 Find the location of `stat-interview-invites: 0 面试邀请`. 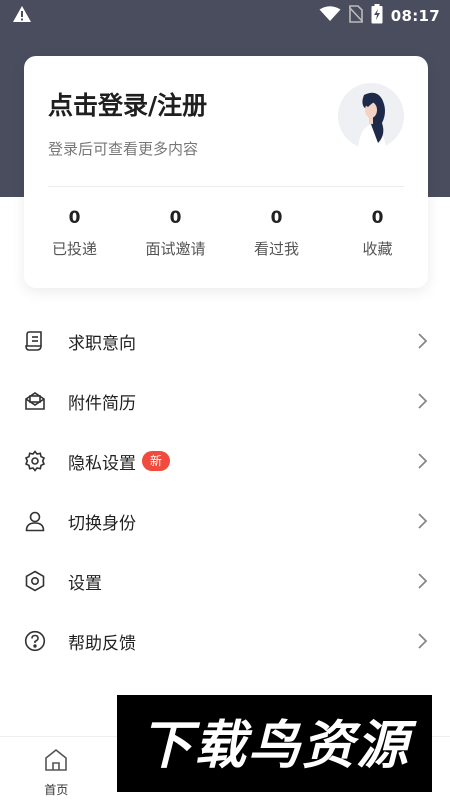

stat-interview-invites: 0 面试邀请 is located at coordinates (175, 233).